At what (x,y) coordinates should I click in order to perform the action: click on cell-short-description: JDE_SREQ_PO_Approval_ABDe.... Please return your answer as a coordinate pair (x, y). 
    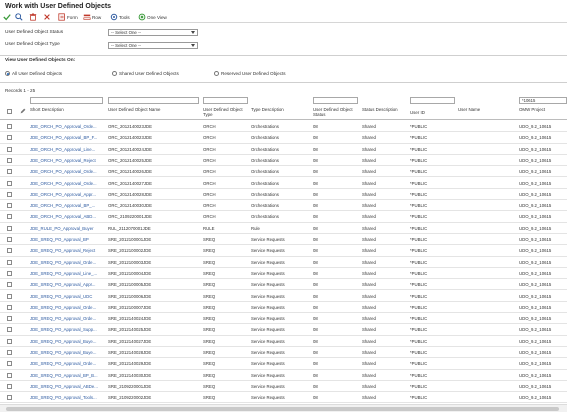
    Looking at the image, I should click on (67, 386).